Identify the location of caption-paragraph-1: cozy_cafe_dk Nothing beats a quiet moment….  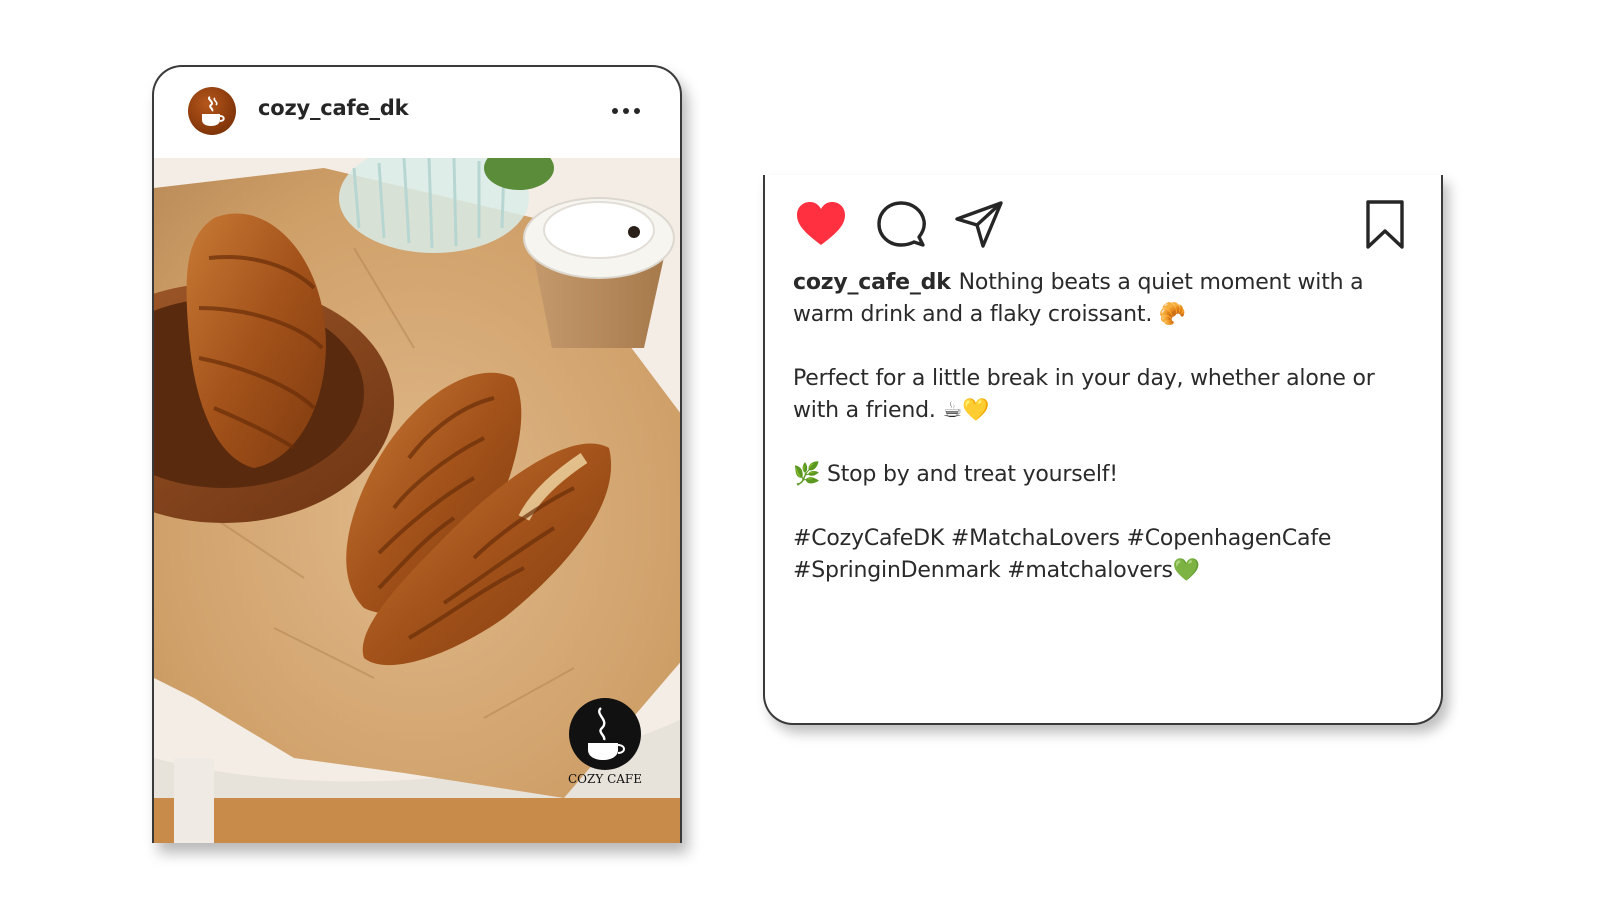
(1103, 299).